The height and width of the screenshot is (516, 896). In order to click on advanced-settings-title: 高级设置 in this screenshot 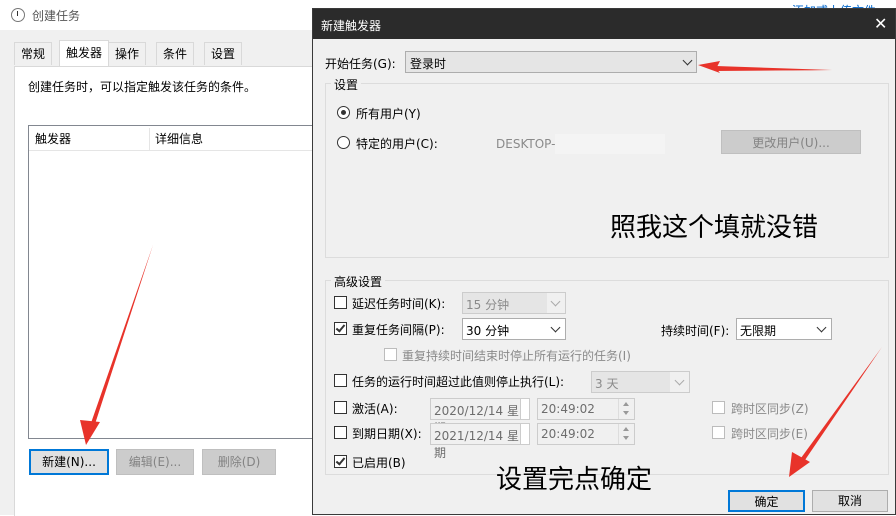, I will do `click(358, 281)`.